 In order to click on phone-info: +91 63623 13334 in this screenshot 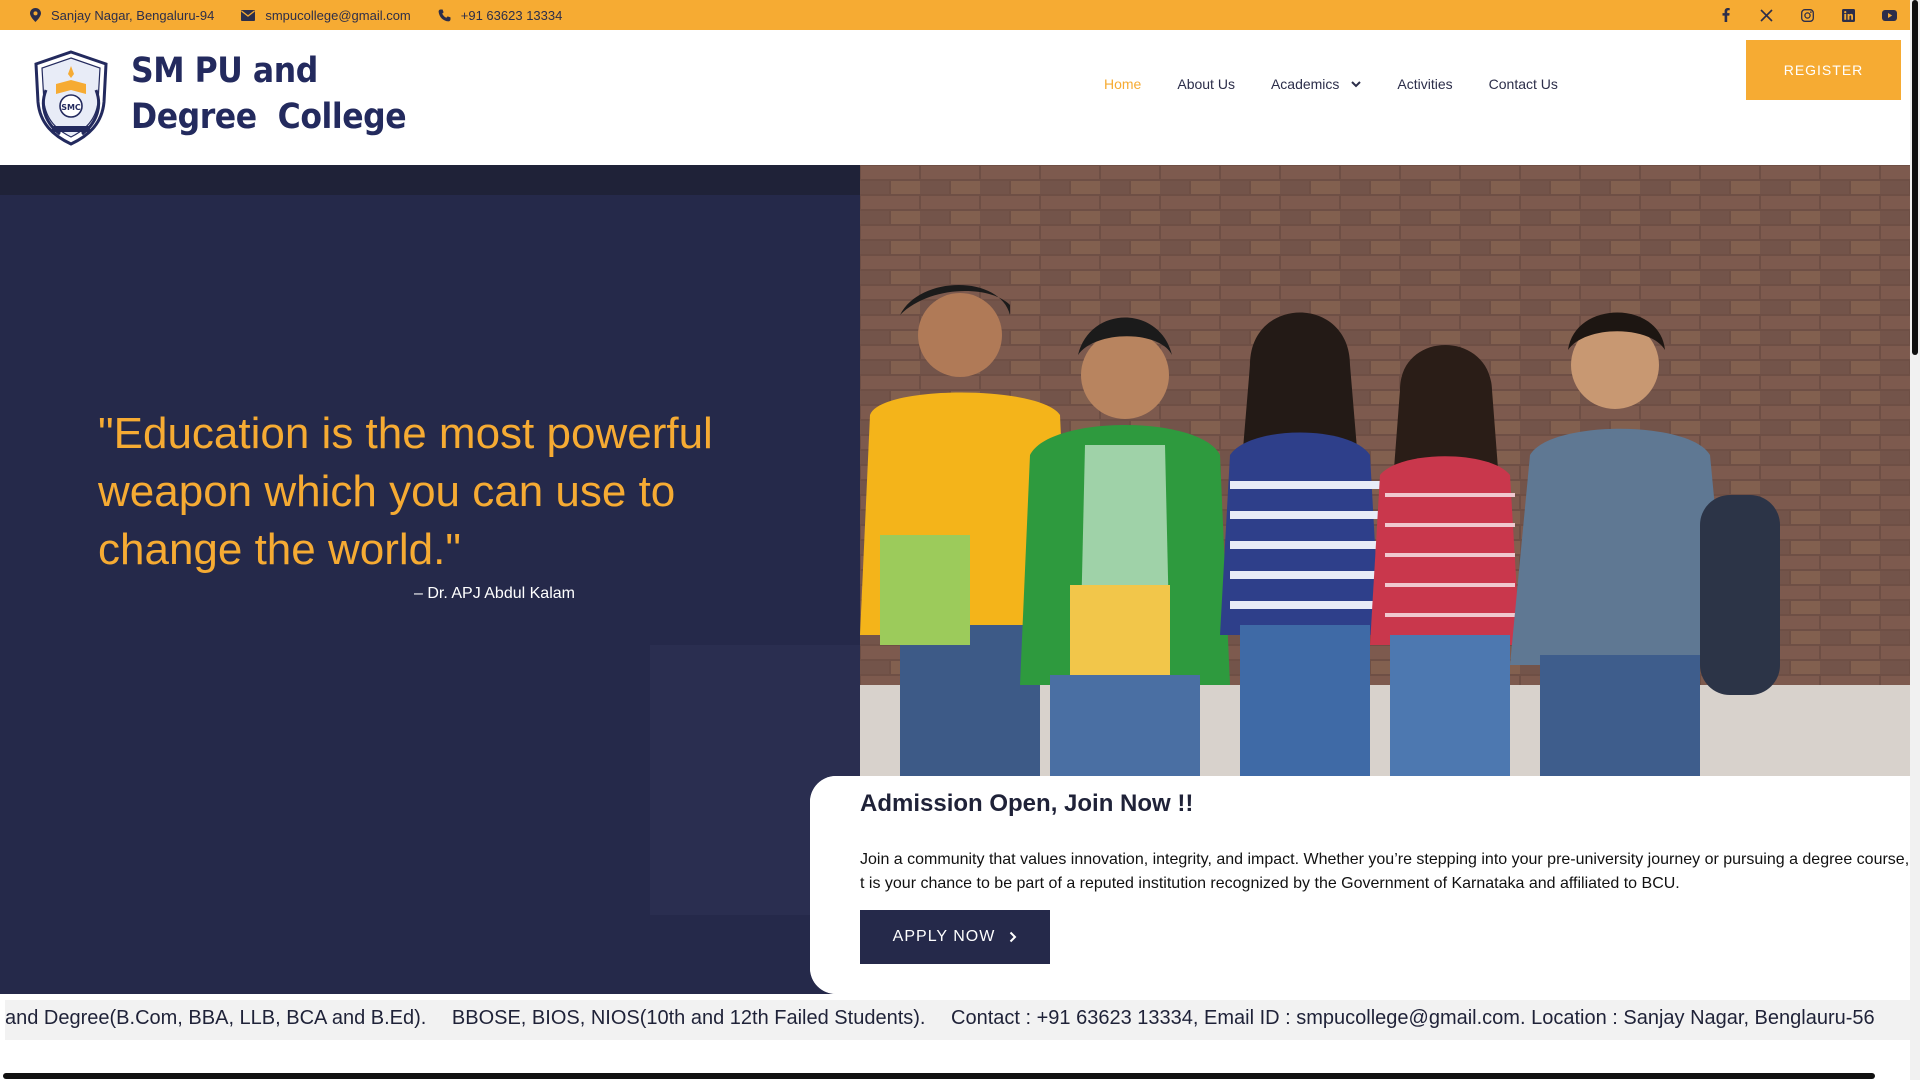, I will do `click(500, 15)`.